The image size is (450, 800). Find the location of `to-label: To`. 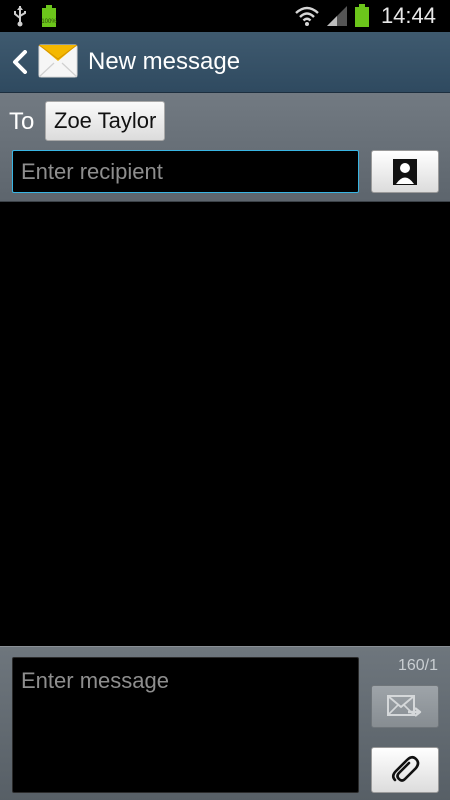

to-label: To is located at coordinates (22, 121).